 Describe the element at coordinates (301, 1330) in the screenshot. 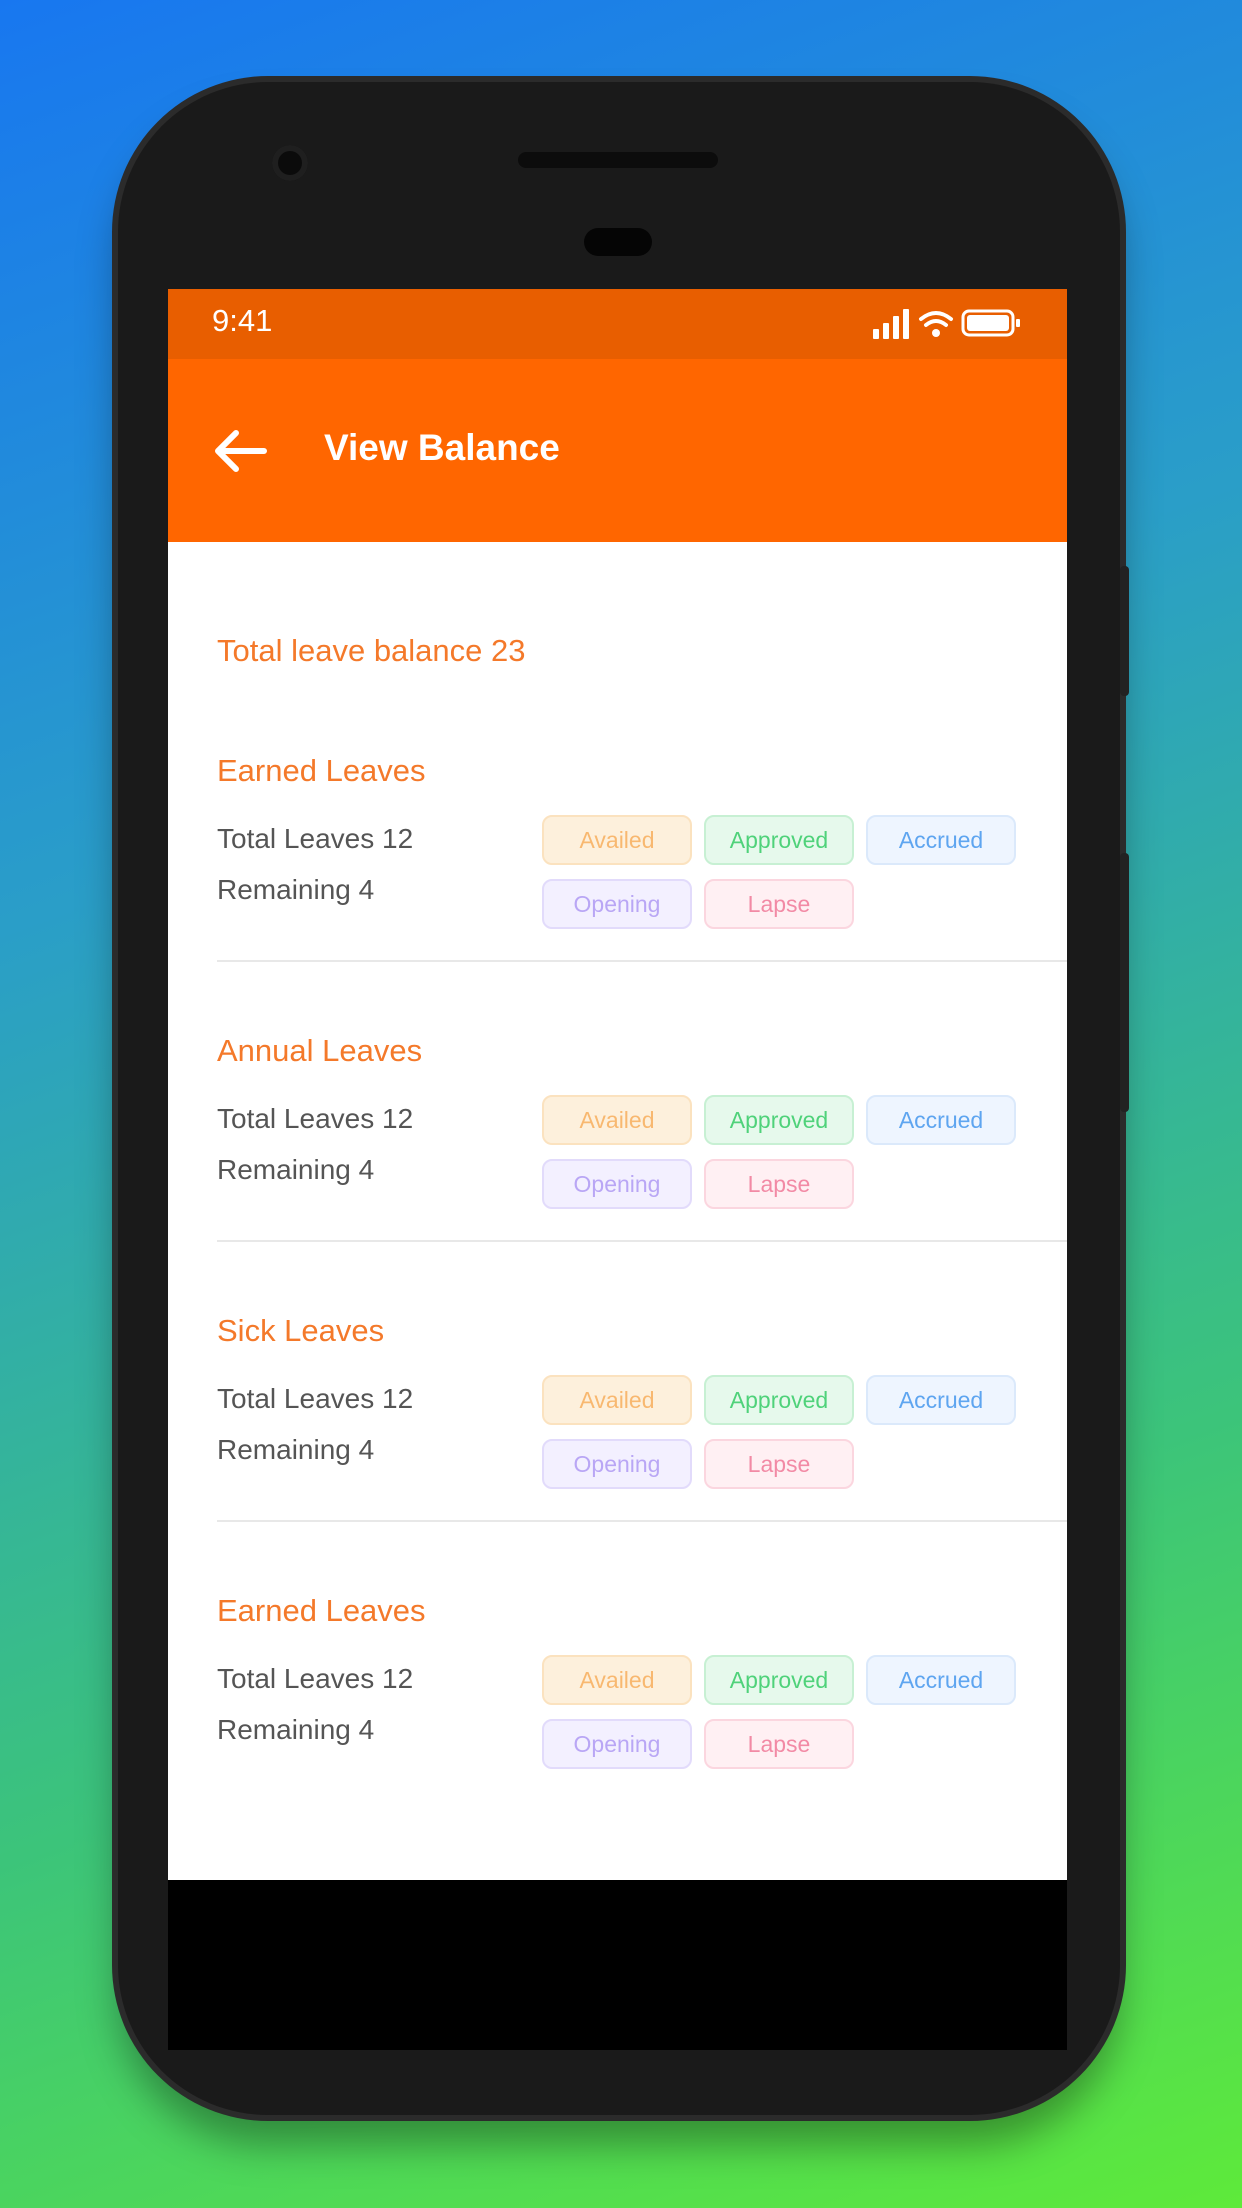

I see `leave-type-title: Sick Leaves` at that location.